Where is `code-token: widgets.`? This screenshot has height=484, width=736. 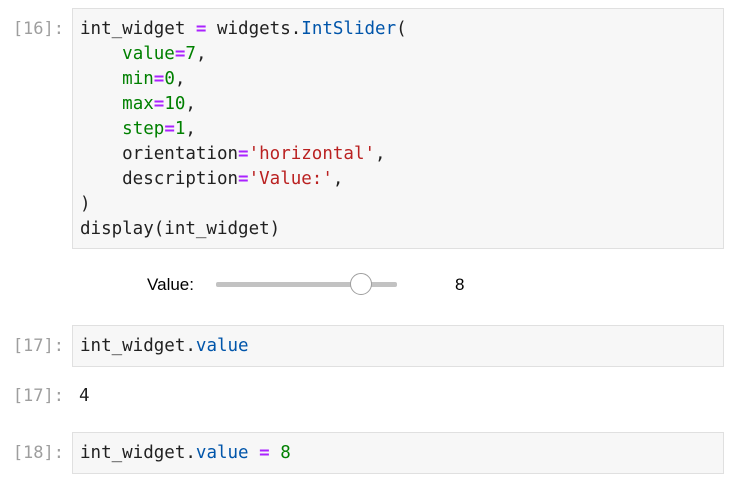 code-token: widgets. is located at coordinates (254, 29).